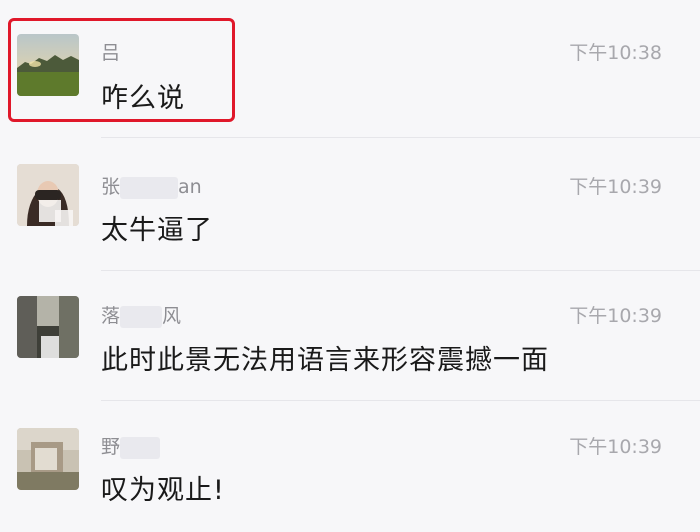  What do you see at coordinates (157, 230) in the screenshot?
I see `message-text: 太牛逼了` at bounding box center [157, 230].